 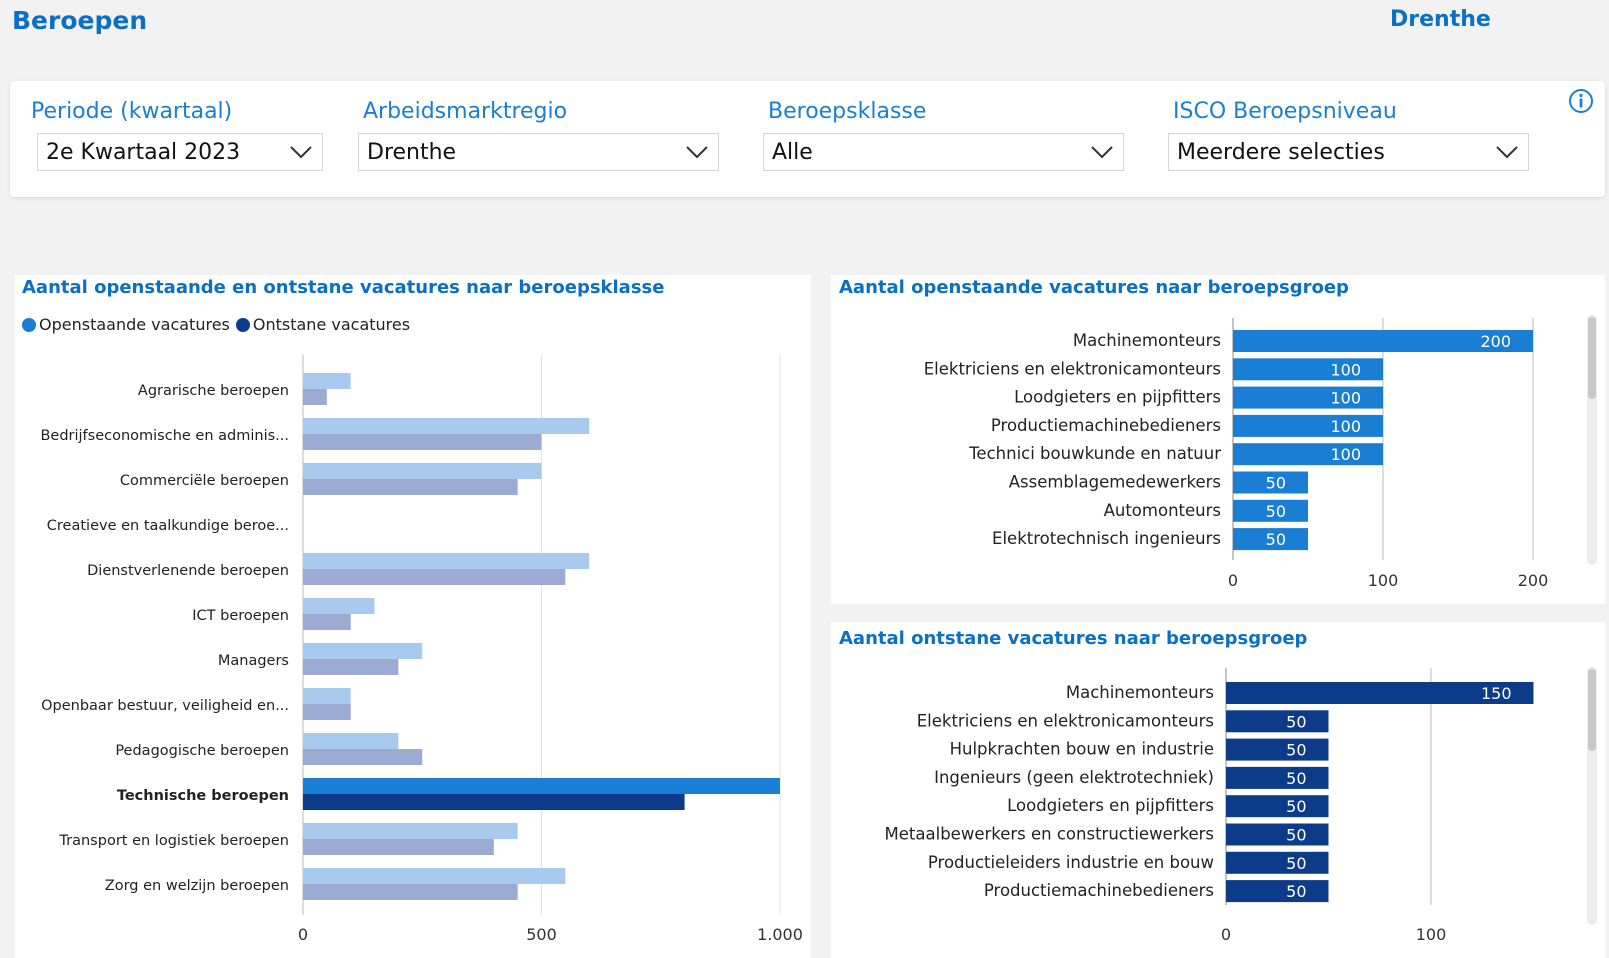 I want to click on category-label: Metaalbewerkers en constructiewerkers, so click(x=1049, y=834).